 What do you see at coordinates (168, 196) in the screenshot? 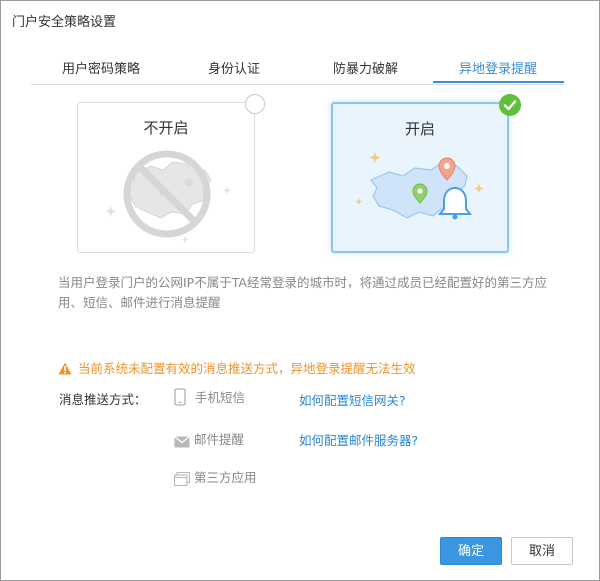
I see `disabled-map-illustration` at bounding box center [168, 196].